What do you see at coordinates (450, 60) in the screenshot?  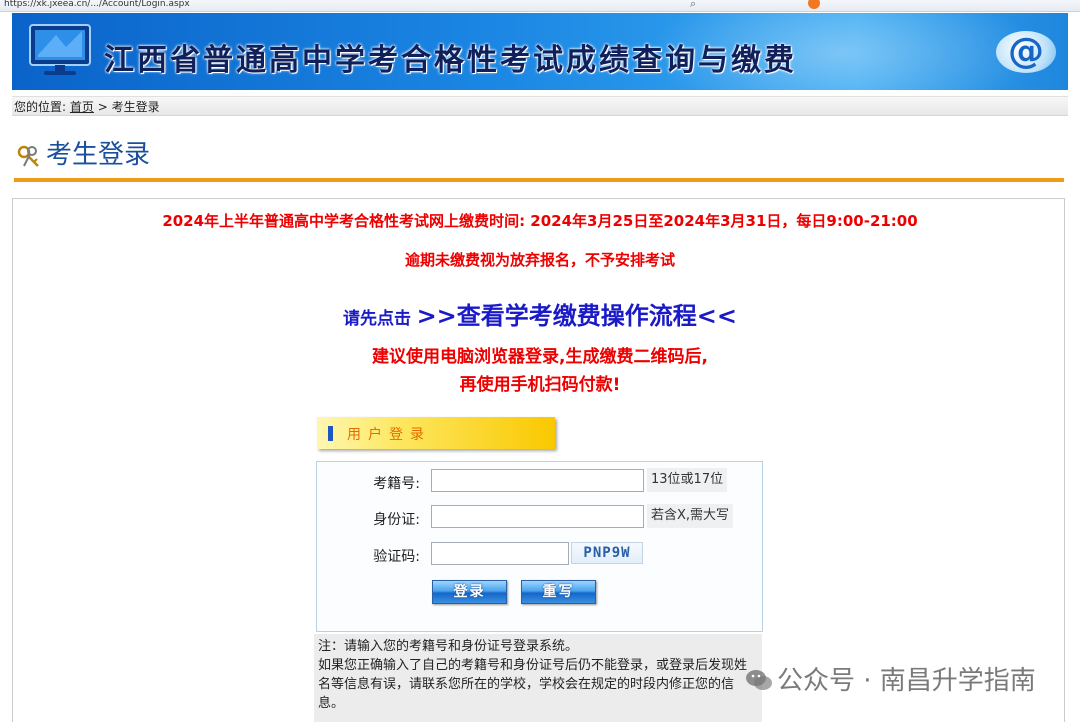 I see `banner-title: 江西省普通高中学考合格性考试成绩查询与缴费` at bounding box center [450, 60].